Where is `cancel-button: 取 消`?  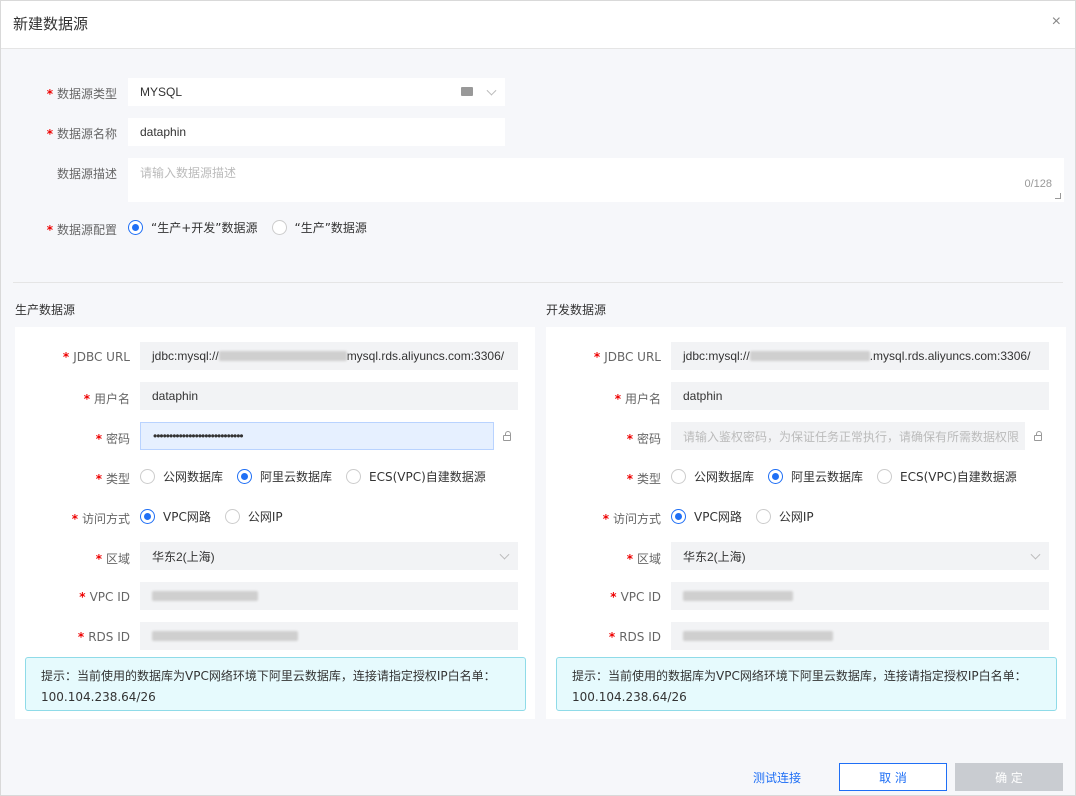 cancel-button: 取 消 is located at coordinates (893, 777).